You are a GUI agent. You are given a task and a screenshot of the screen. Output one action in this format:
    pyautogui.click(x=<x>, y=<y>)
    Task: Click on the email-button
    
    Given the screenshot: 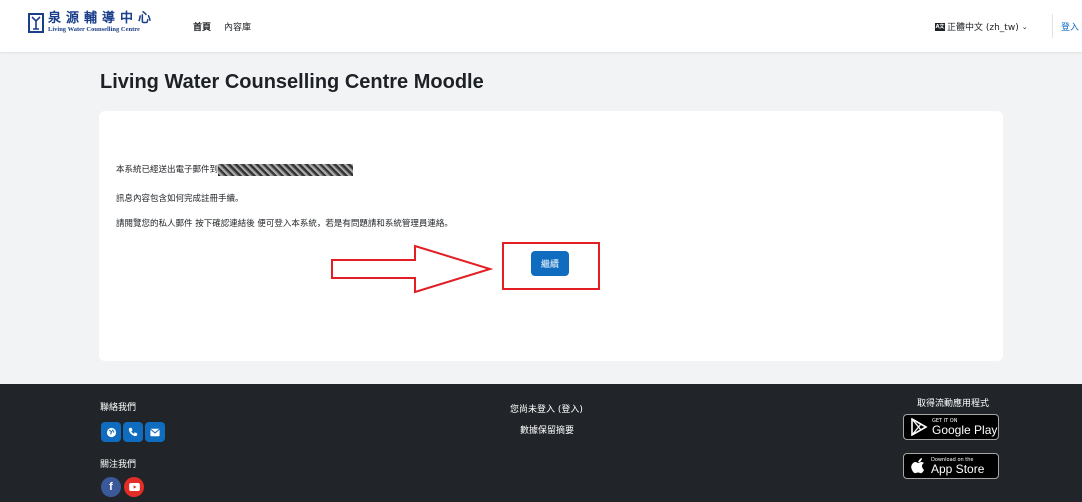 What is the action you would take?
    pyautogui.click(x=155, y=432)
    